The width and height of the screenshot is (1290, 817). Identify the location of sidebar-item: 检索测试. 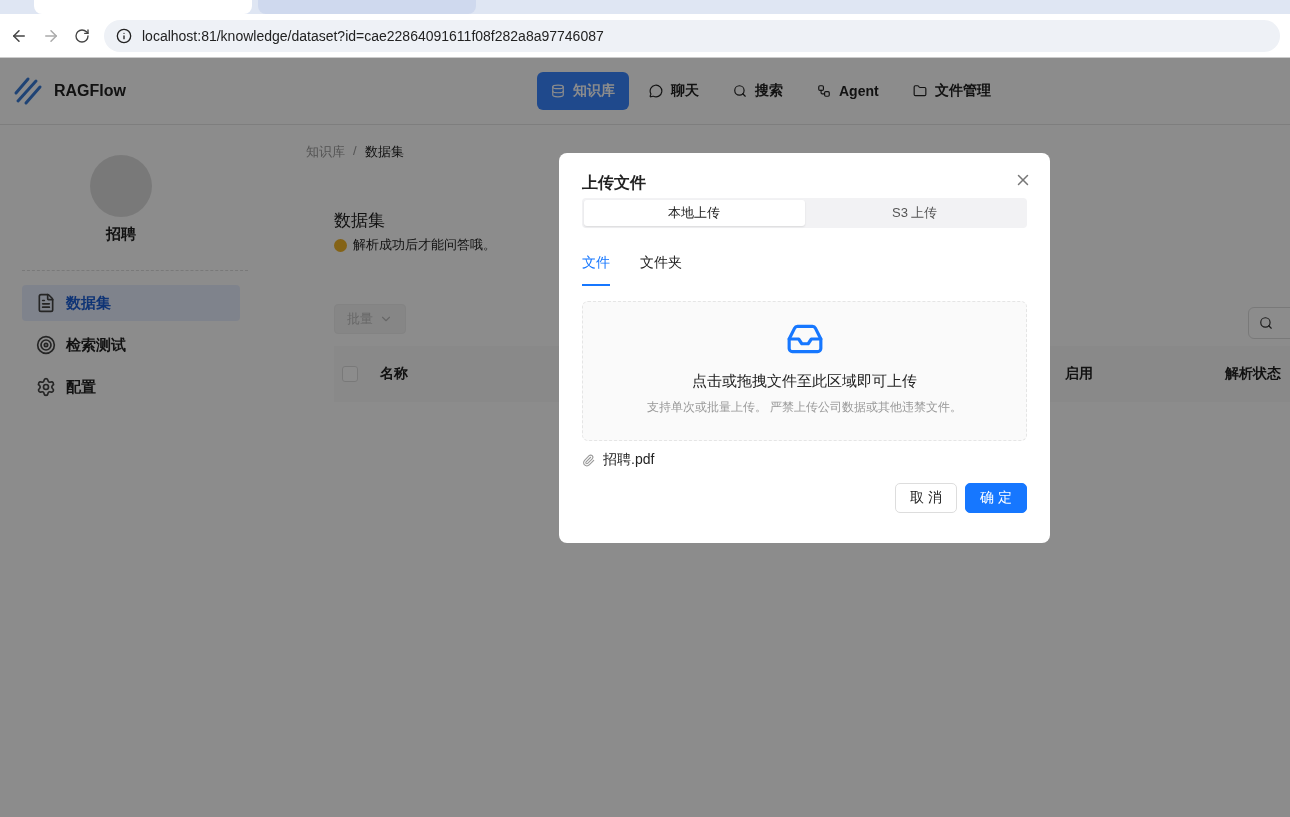
(131, 345).